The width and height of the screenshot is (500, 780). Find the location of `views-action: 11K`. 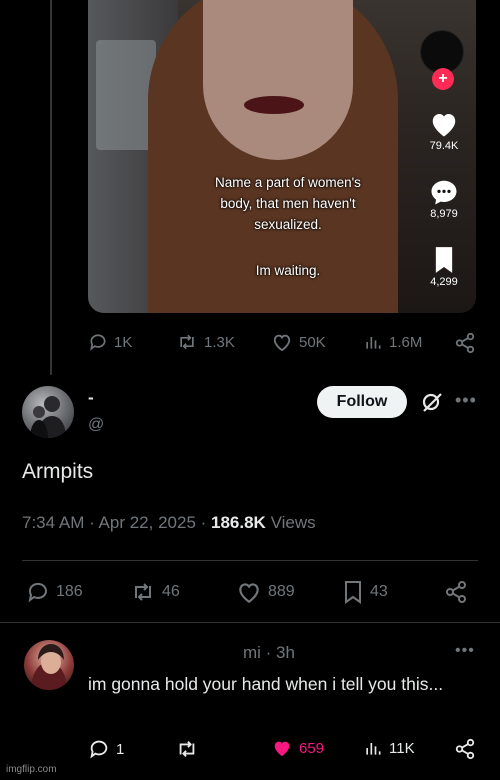

views-action: 11K is located at coordinates (389, 748).